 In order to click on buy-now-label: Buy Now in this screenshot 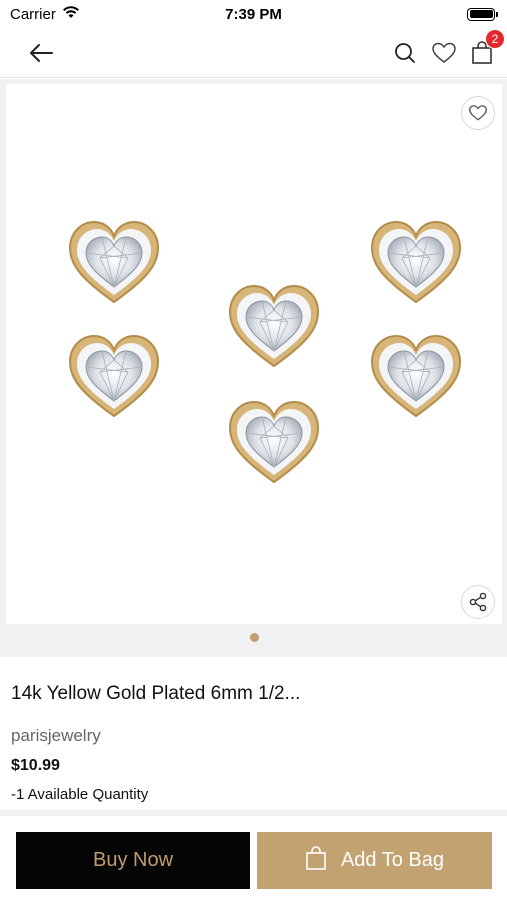, I will do `click(133, 860)`.